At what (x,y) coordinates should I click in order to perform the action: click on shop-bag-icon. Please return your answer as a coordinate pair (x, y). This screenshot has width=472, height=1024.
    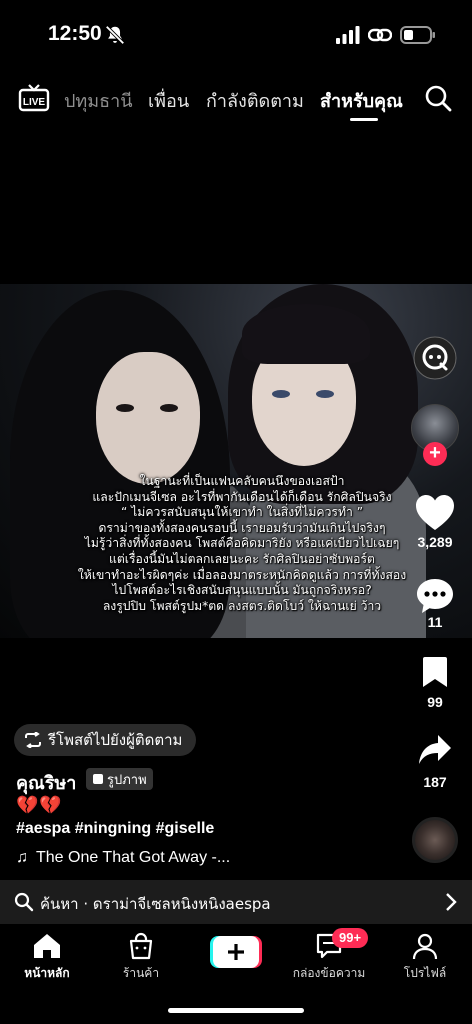
    Looking at the image, I should click on (141, 946).